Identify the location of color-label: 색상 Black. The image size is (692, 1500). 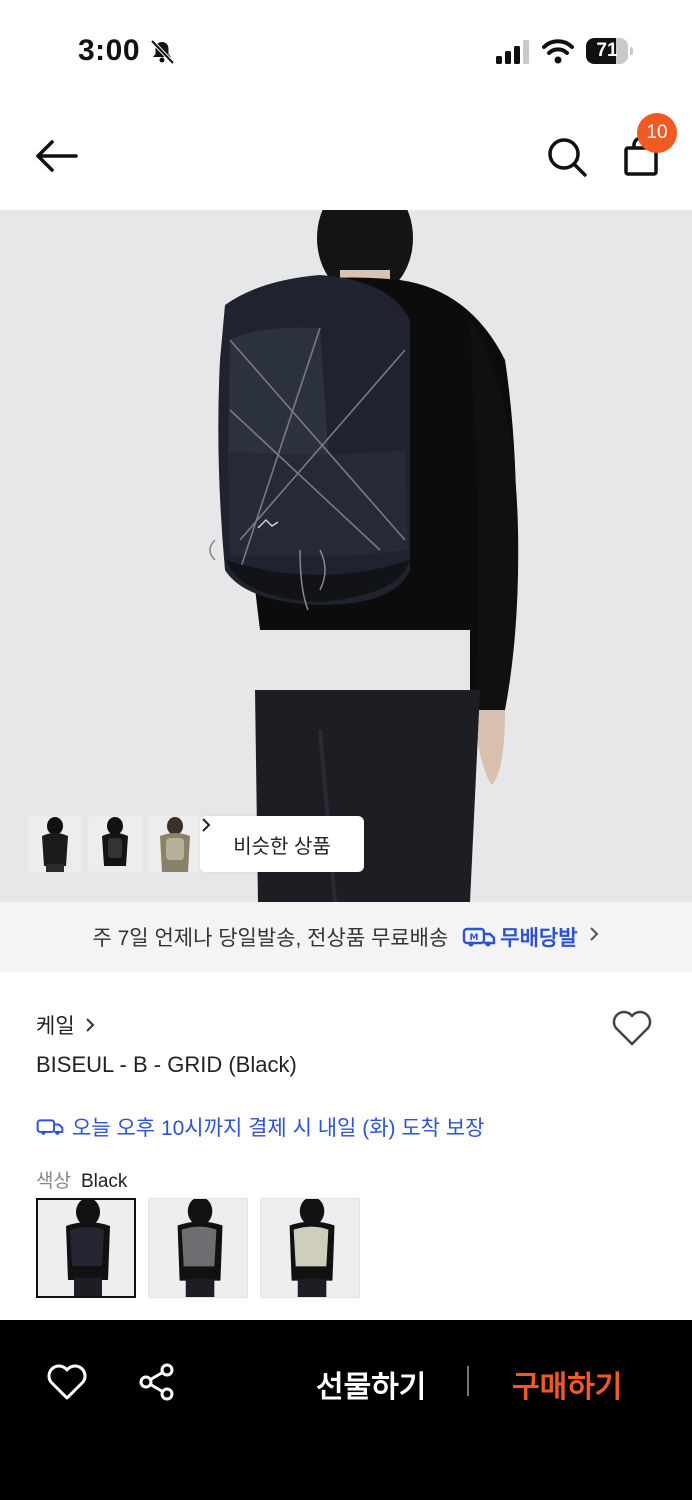
(81, 1179).